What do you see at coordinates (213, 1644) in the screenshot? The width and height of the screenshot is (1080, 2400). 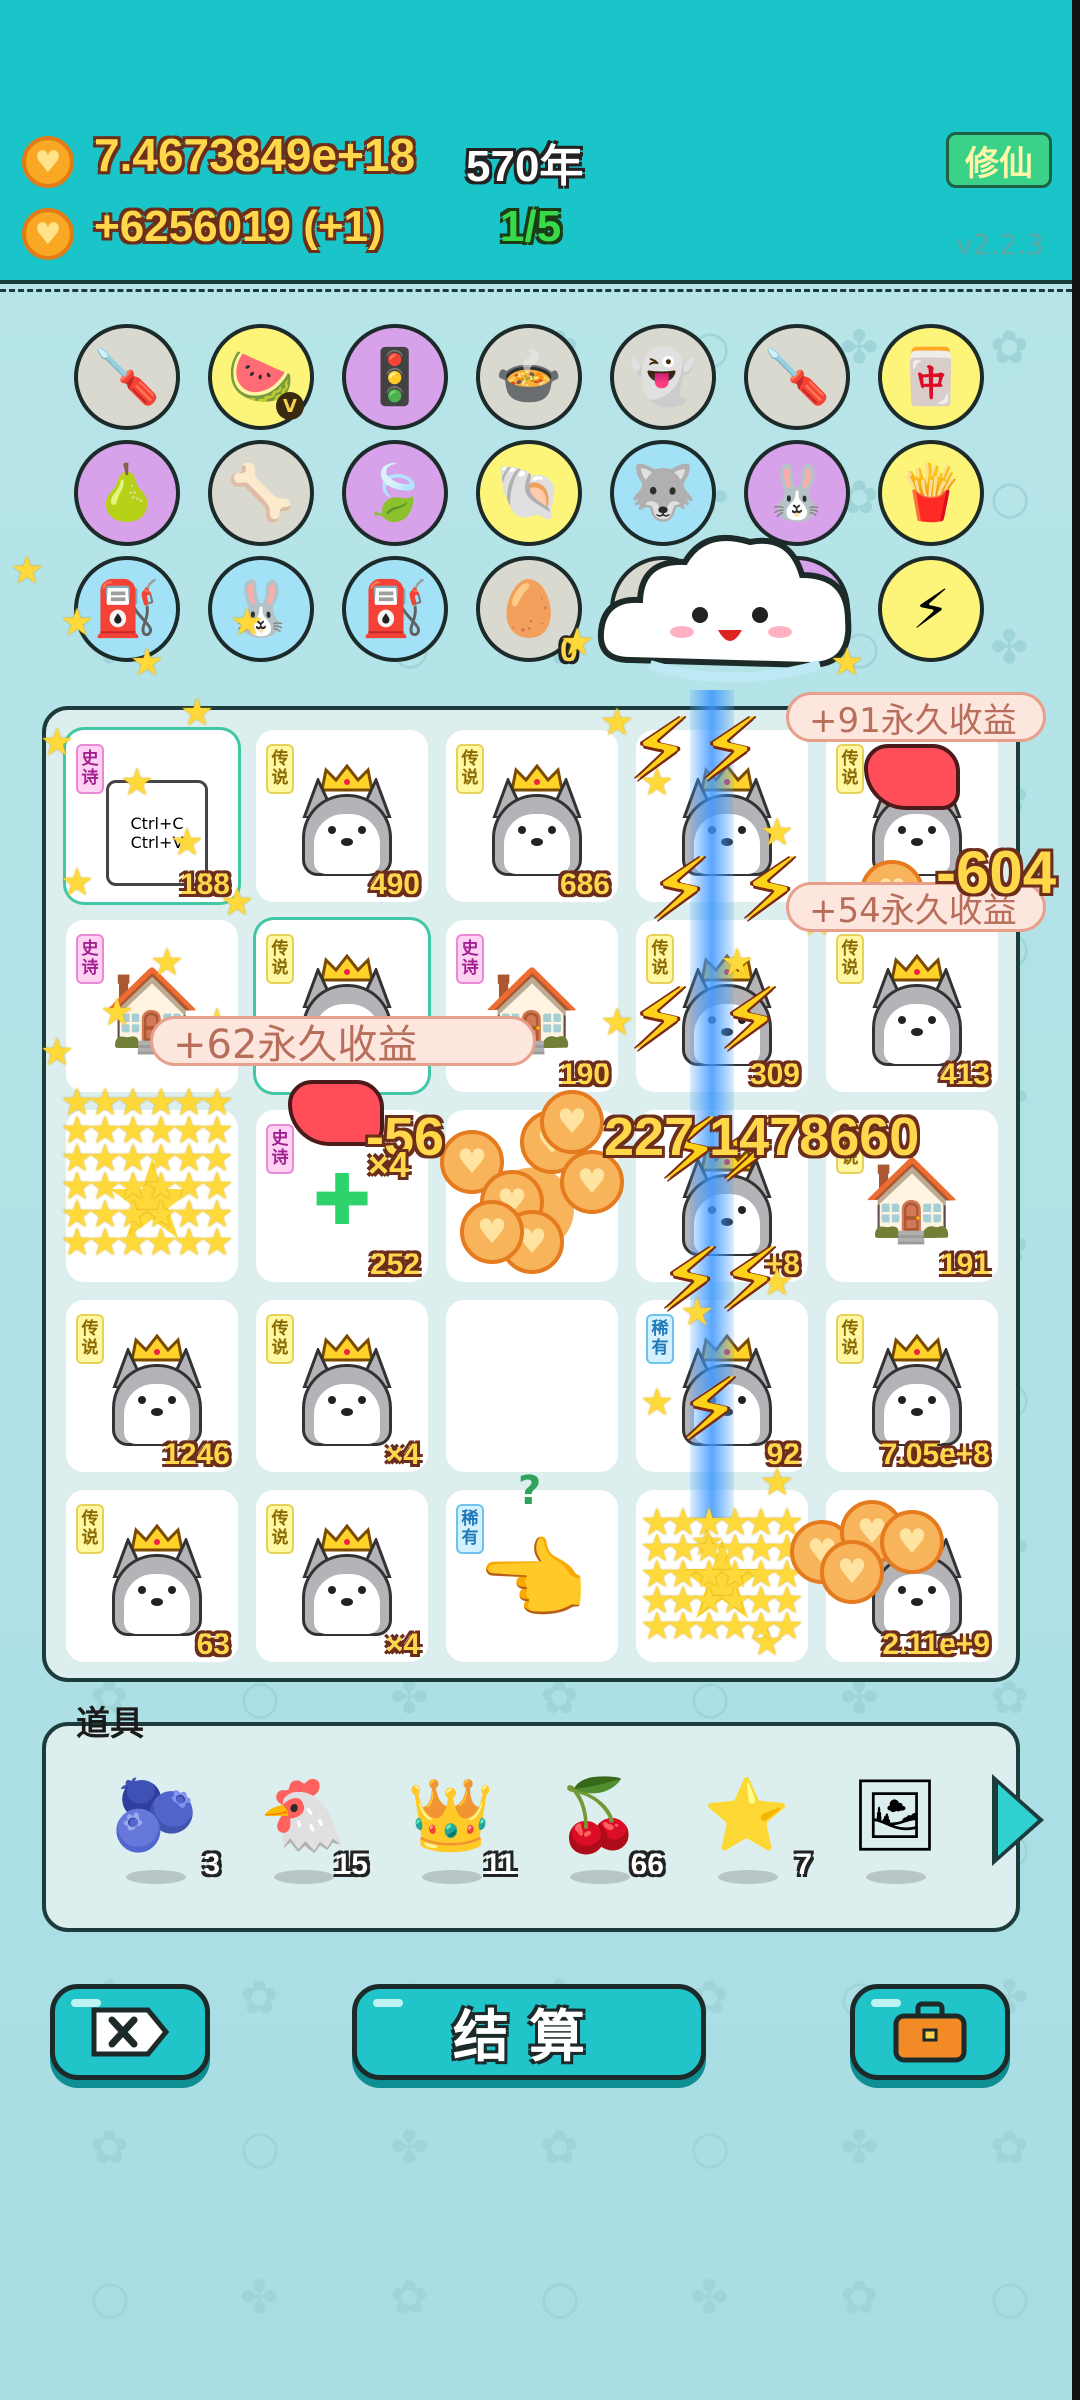 I see `item-count: 63` at bounding box center [213, 1644].